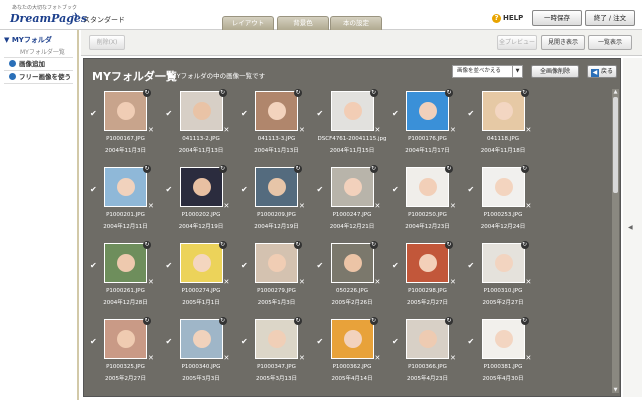 This screenshot has width=642, height=400. I want to click on photo-item: ✔ ↻ ✕ P1000176.JPG 2004年11月17日, so click(427, 128).